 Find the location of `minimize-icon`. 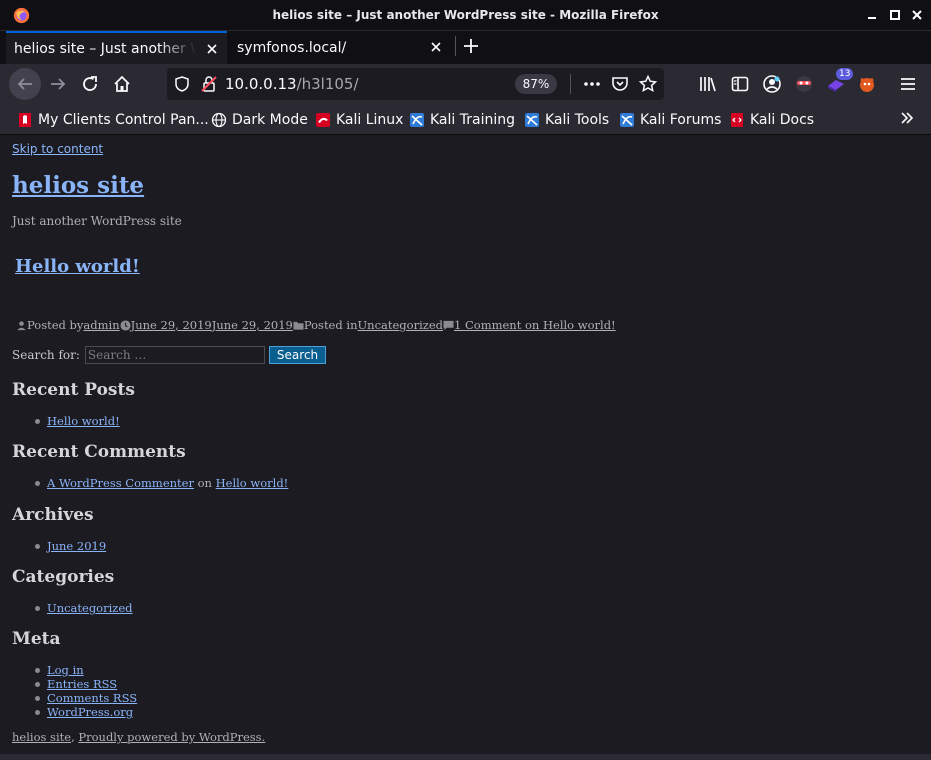

minimize-icon is located at coordinates (872, 15).